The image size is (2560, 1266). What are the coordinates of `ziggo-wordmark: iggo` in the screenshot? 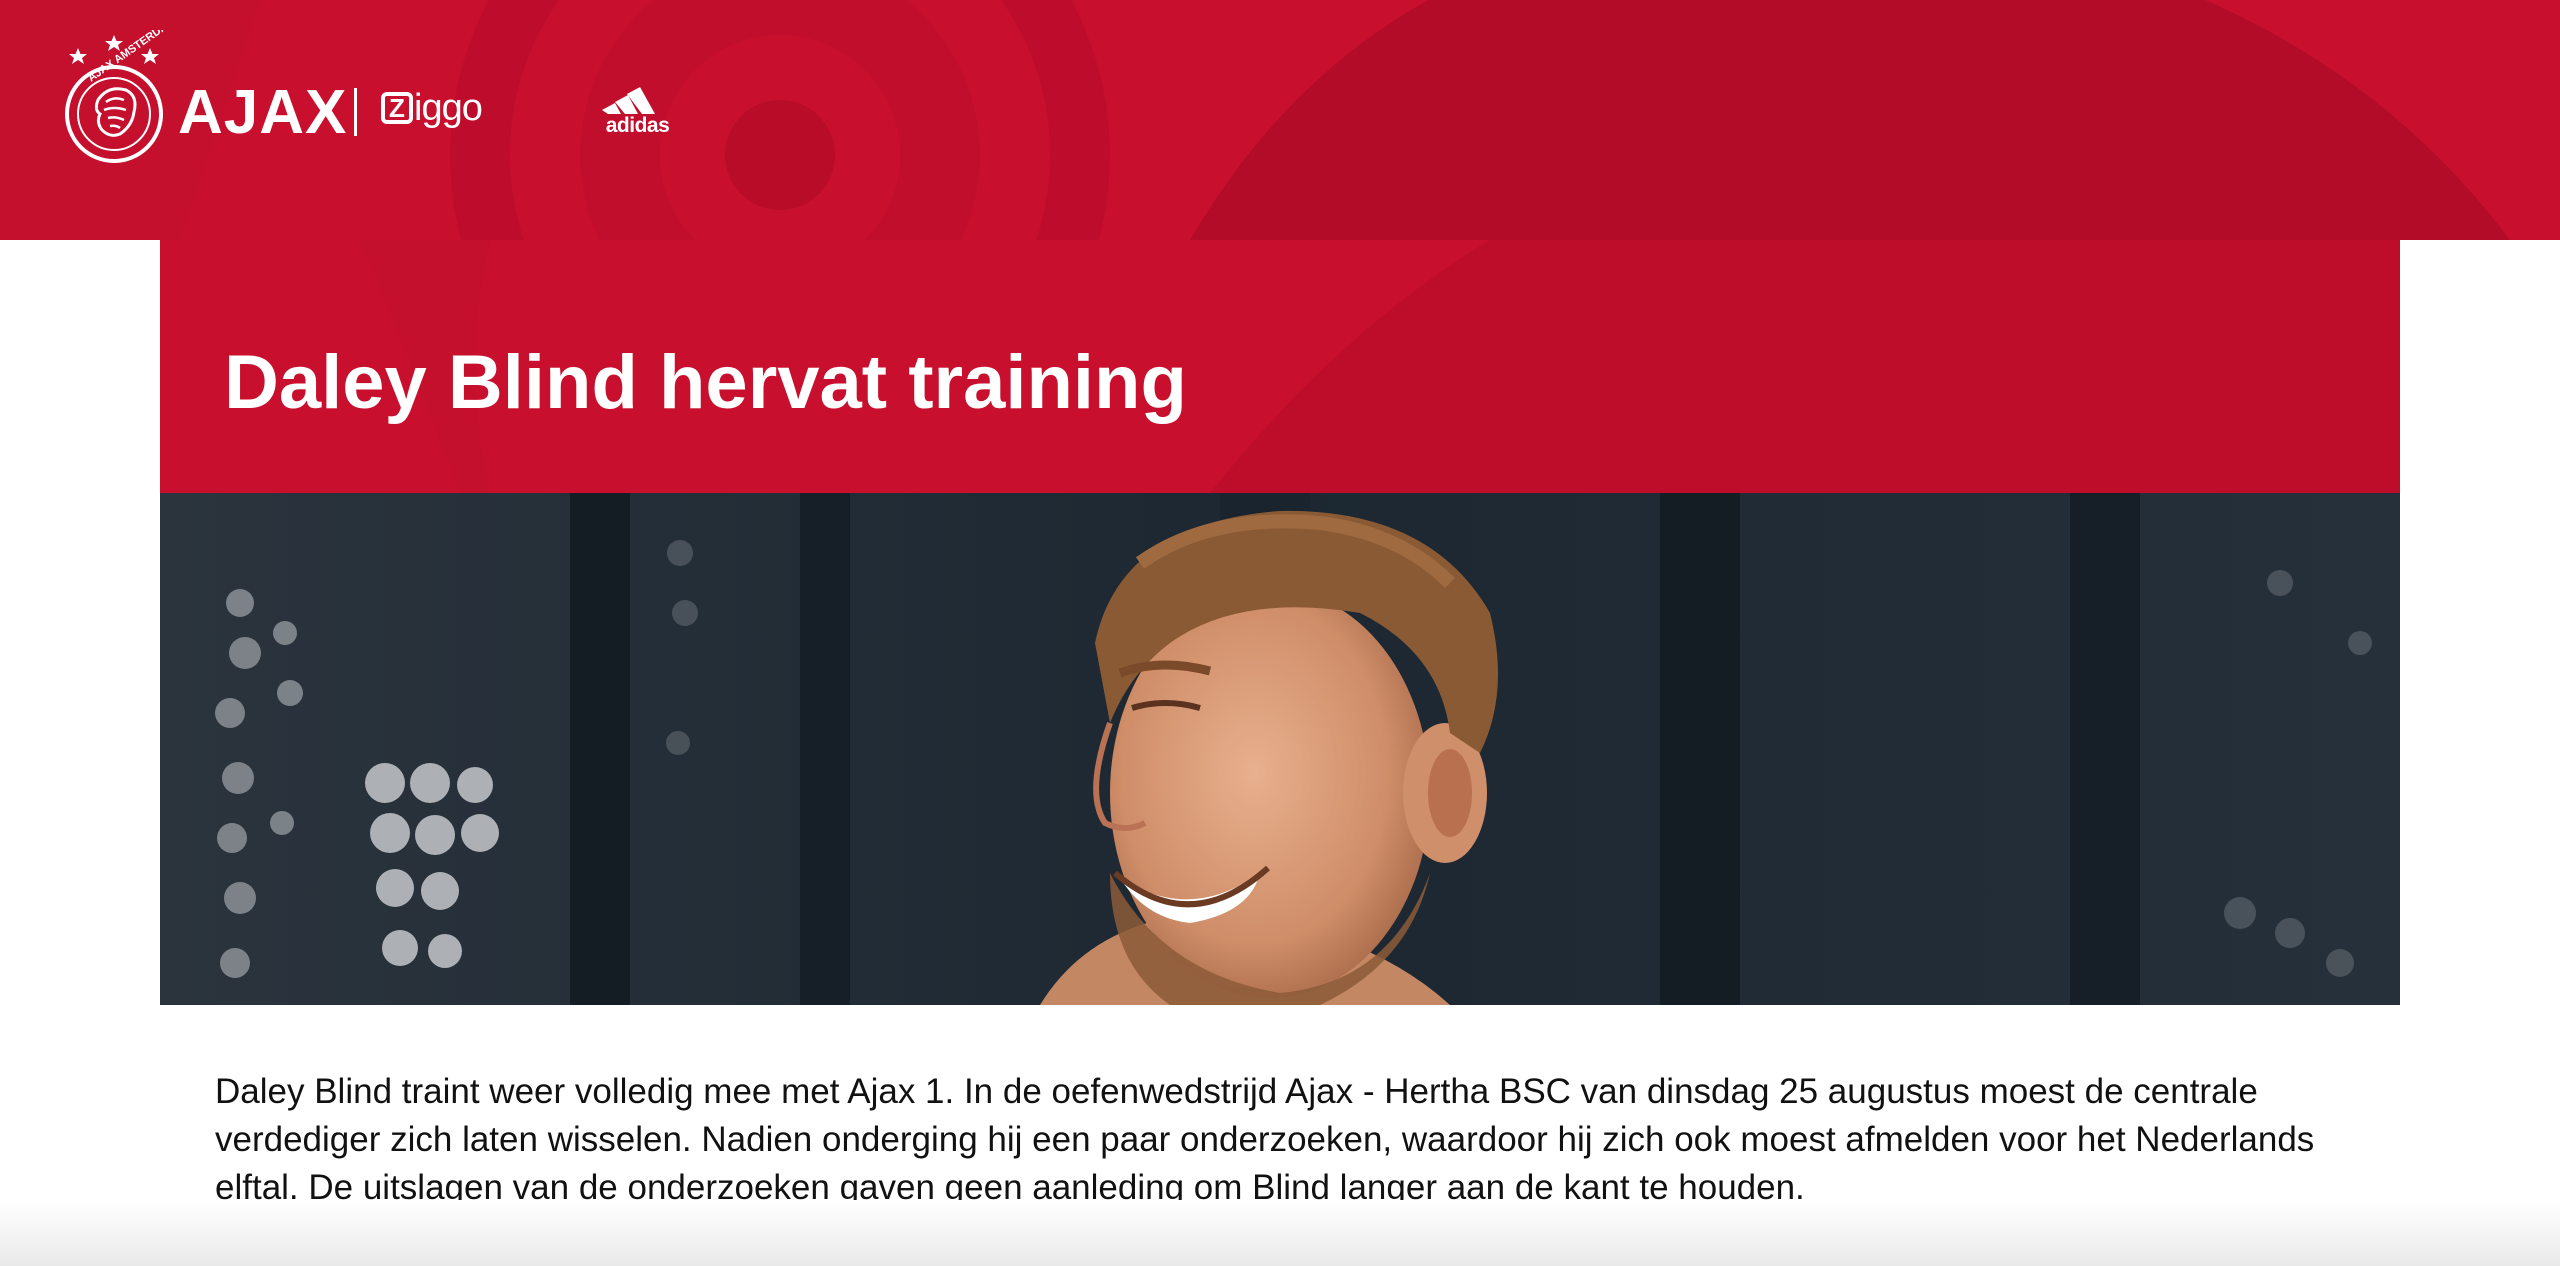 It's located at (448, 108).